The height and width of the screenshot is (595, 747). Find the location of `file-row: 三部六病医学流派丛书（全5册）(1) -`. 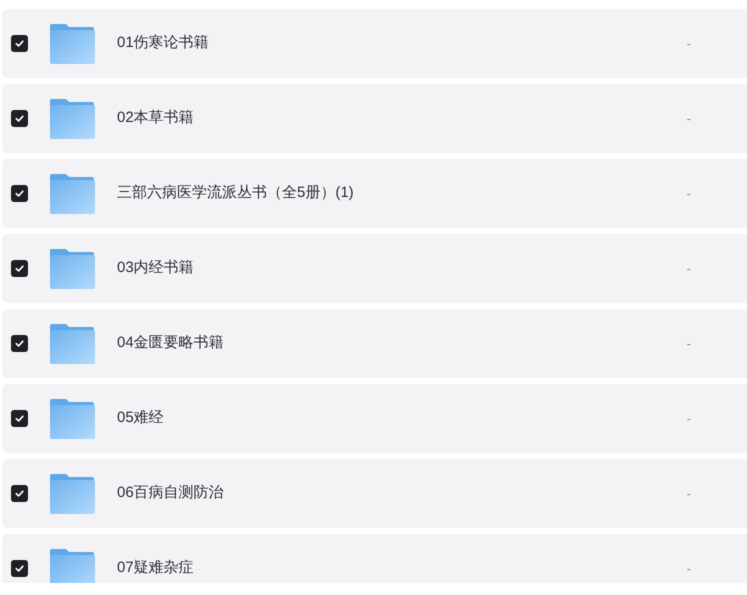

file-row: 三部六病医学流派丛书（全5册）(1) - is located at coordinates (374, 193).